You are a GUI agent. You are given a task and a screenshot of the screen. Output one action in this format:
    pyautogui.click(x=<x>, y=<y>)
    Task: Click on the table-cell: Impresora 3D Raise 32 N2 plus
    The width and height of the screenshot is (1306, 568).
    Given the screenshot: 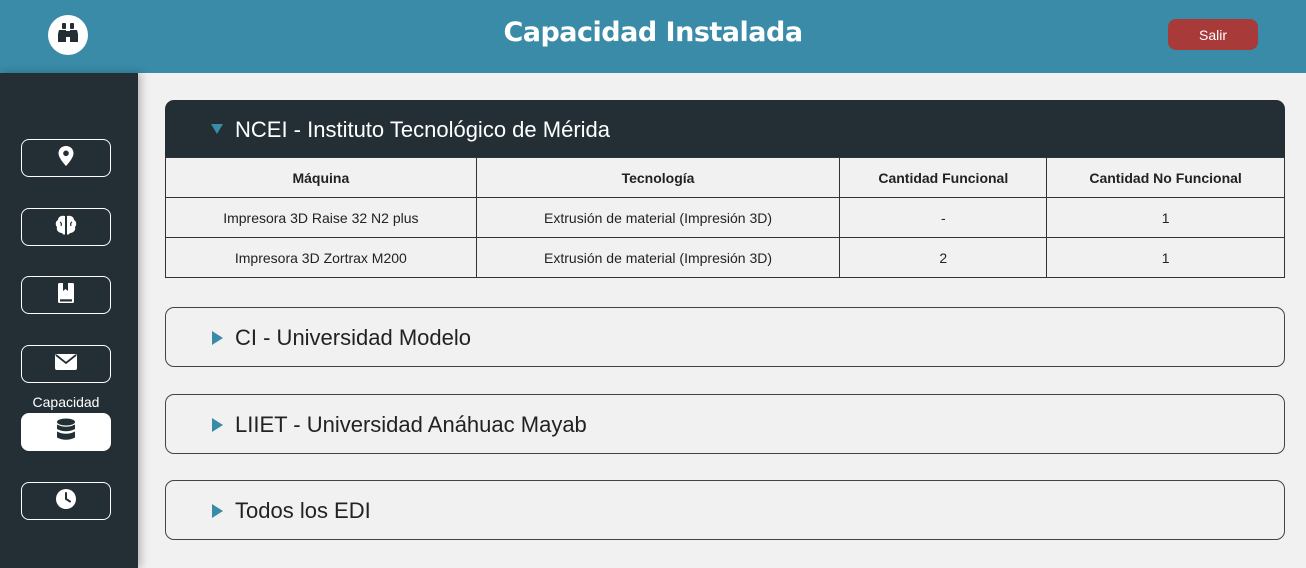 What is the action you would take?
    pyautogui.click(x=321, y=217)
    